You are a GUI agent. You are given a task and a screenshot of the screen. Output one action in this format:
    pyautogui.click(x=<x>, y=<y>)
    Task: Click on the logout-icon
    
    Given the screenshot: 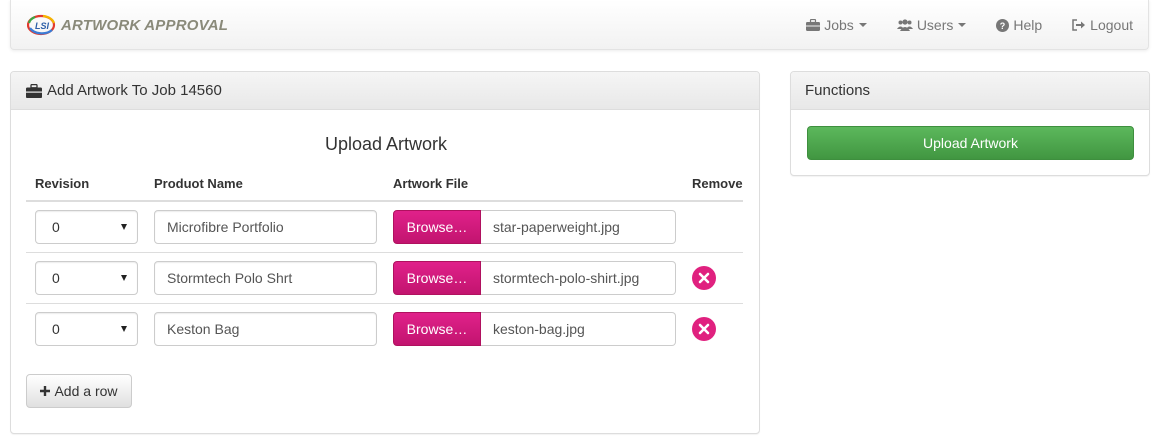 What is the action you would take?
    pyautogui.click(x=1079, y=25)
    